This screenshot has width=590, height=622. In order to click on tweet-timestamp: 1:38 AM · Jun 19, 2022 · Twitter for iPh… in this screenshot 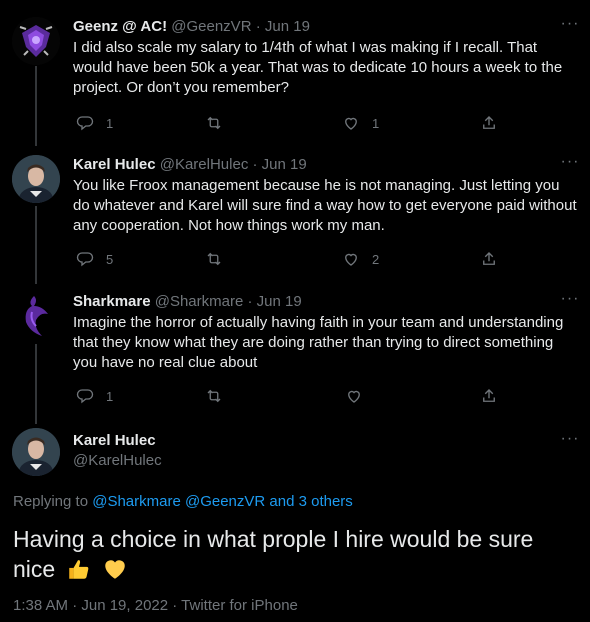, I will do `click(155, 606)`.